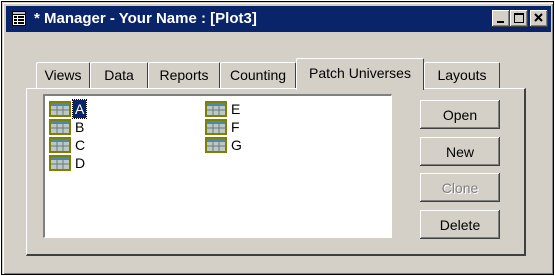 Image resolution: width=555 pixels, height=276 pixels. I want to click on minimize-icon, so click(500, 22).